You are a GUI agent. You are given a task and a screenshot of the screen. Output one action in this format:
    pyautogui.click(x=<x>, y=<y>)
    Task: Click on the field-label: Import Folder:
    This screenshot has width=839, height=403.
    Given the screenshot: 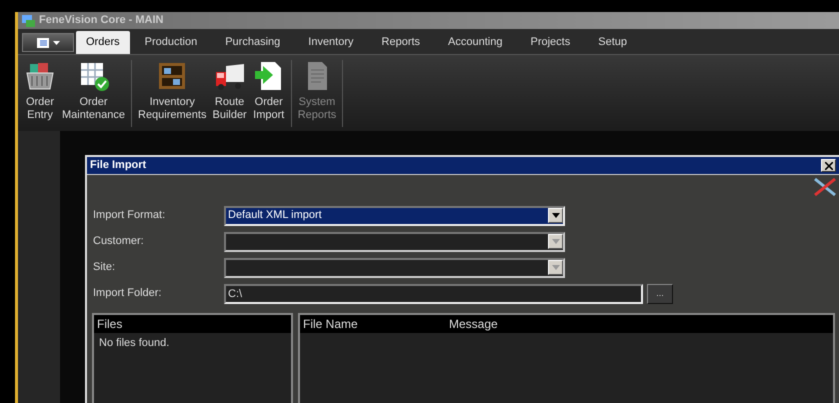 What is the action you would take?
    pyautogui.click(x=127, y=294)
    